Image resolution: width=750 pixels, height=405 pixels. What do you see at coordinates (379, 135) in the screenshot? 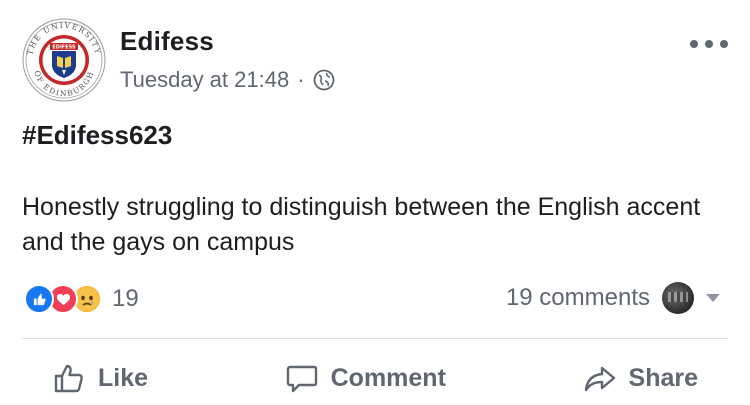
I see `post-hashtag: #Edifess623` at bounding box center [379, 135].